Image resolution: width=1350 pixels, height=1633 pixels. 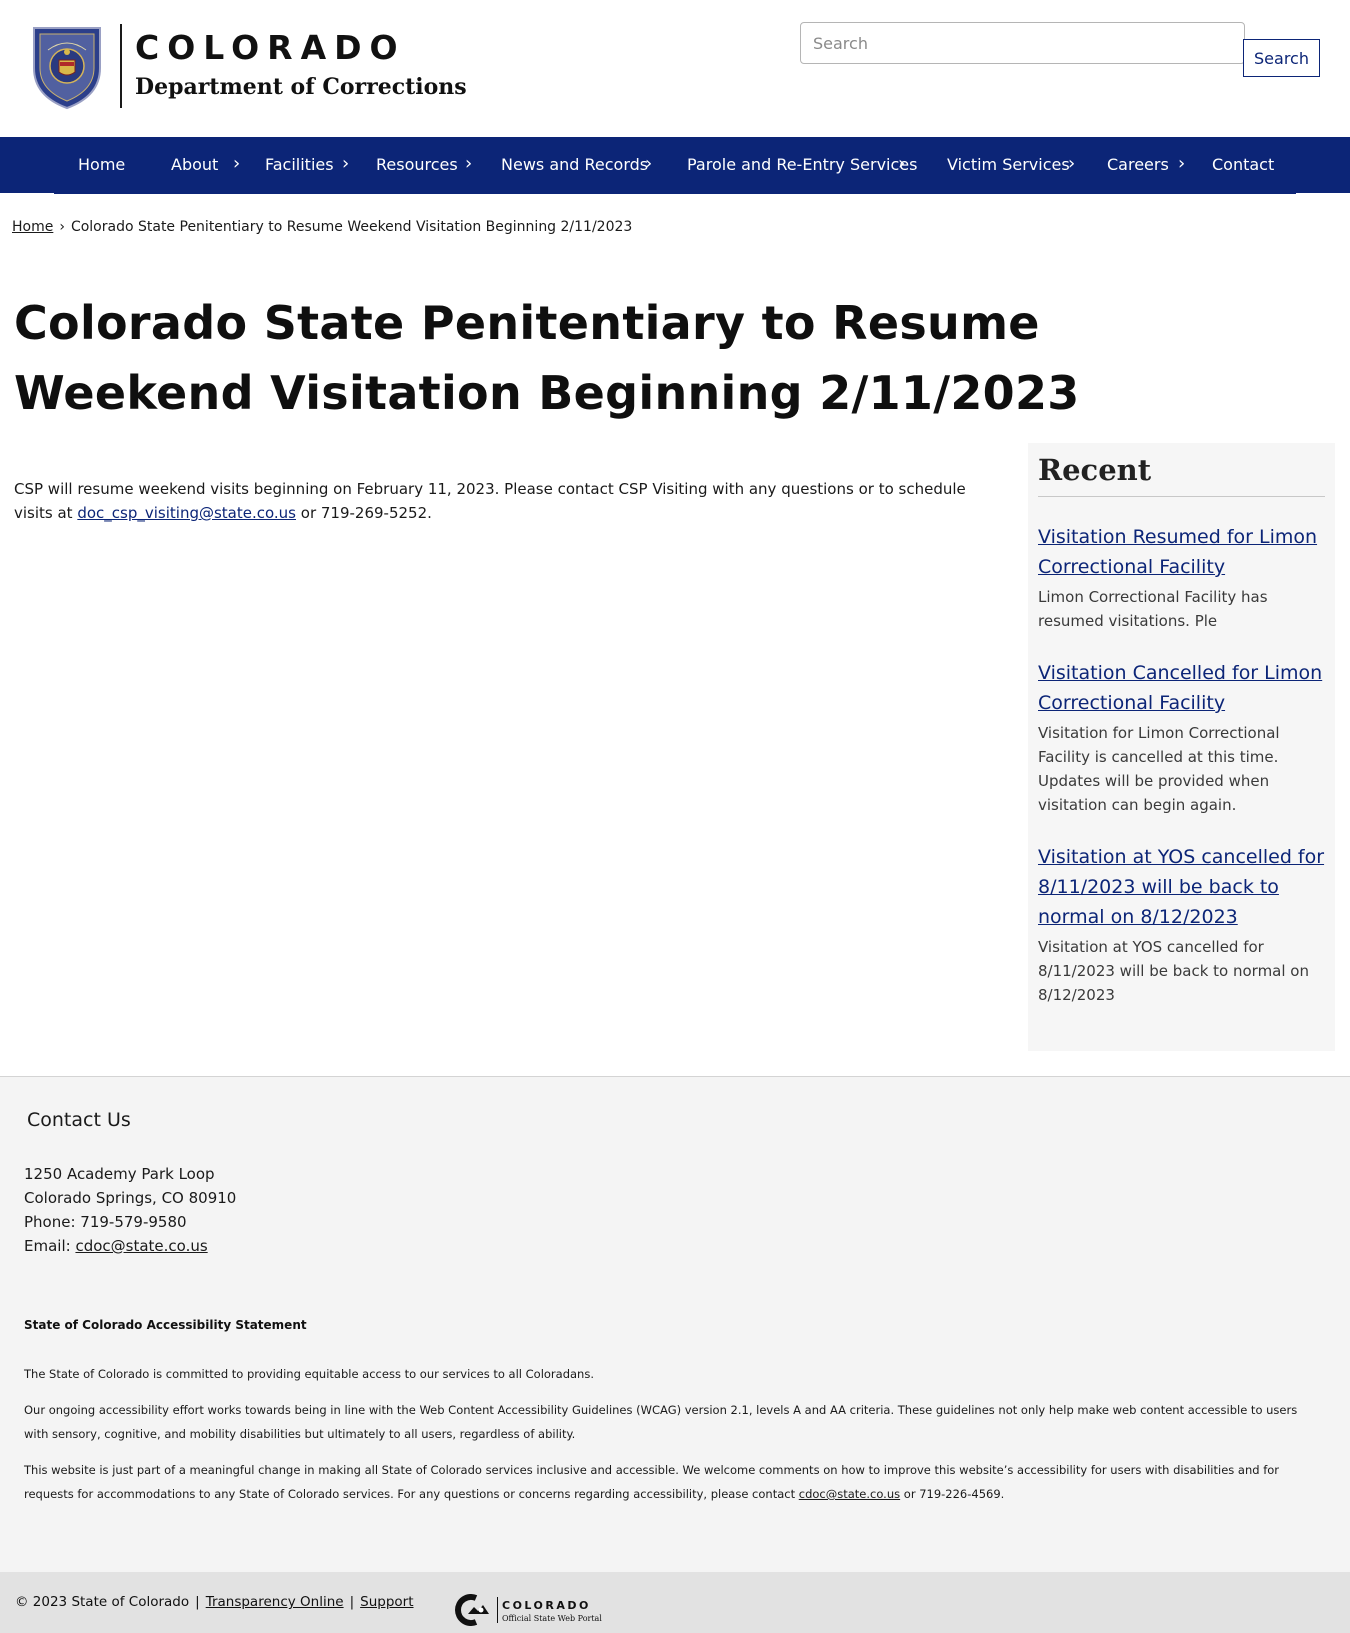 What do you see at coordinates (121, 66) in the screenshot?
I see `logo-divider` at bounding box center [121, 66].